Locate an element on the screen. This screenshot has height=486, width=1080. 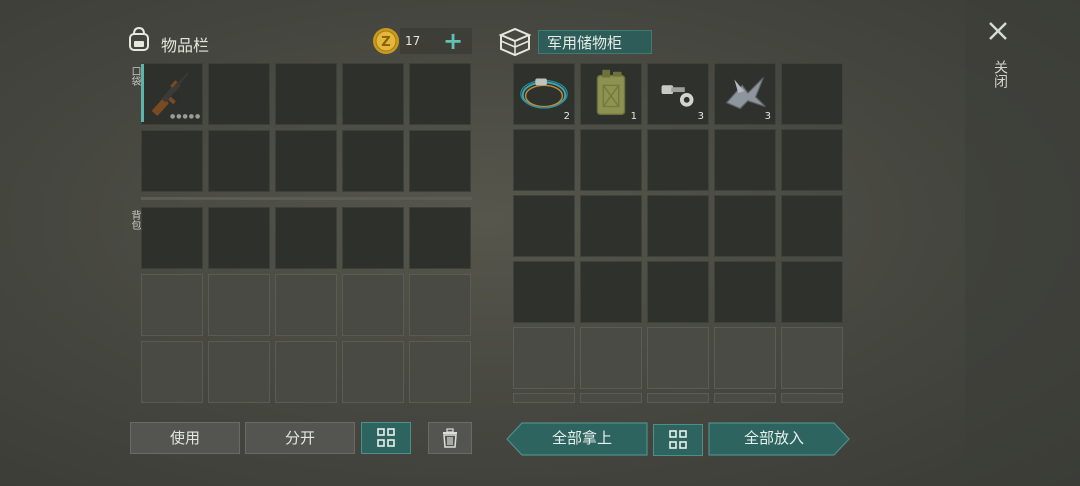
svg-text: Z is located at coordinates (385, 42).